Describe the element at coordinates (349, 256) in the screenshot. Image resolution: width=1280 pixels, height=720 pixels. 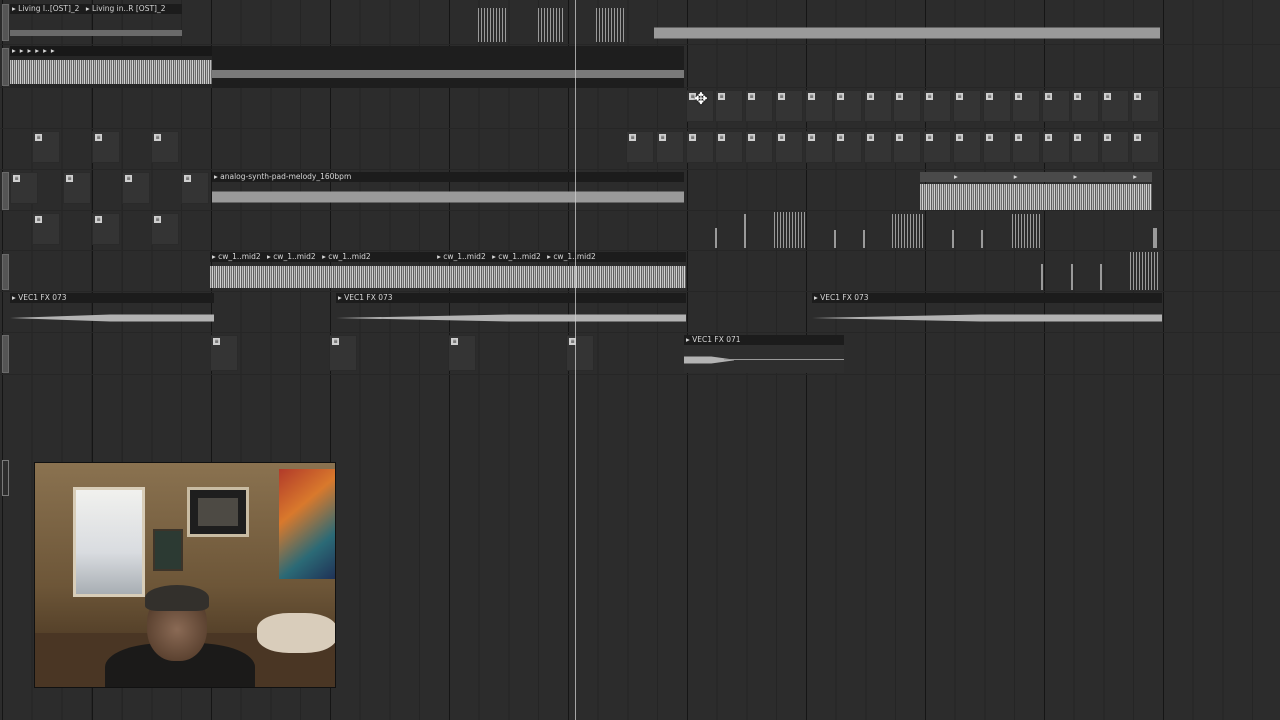
I see `clip-name: cw_1..mid2` at that location.